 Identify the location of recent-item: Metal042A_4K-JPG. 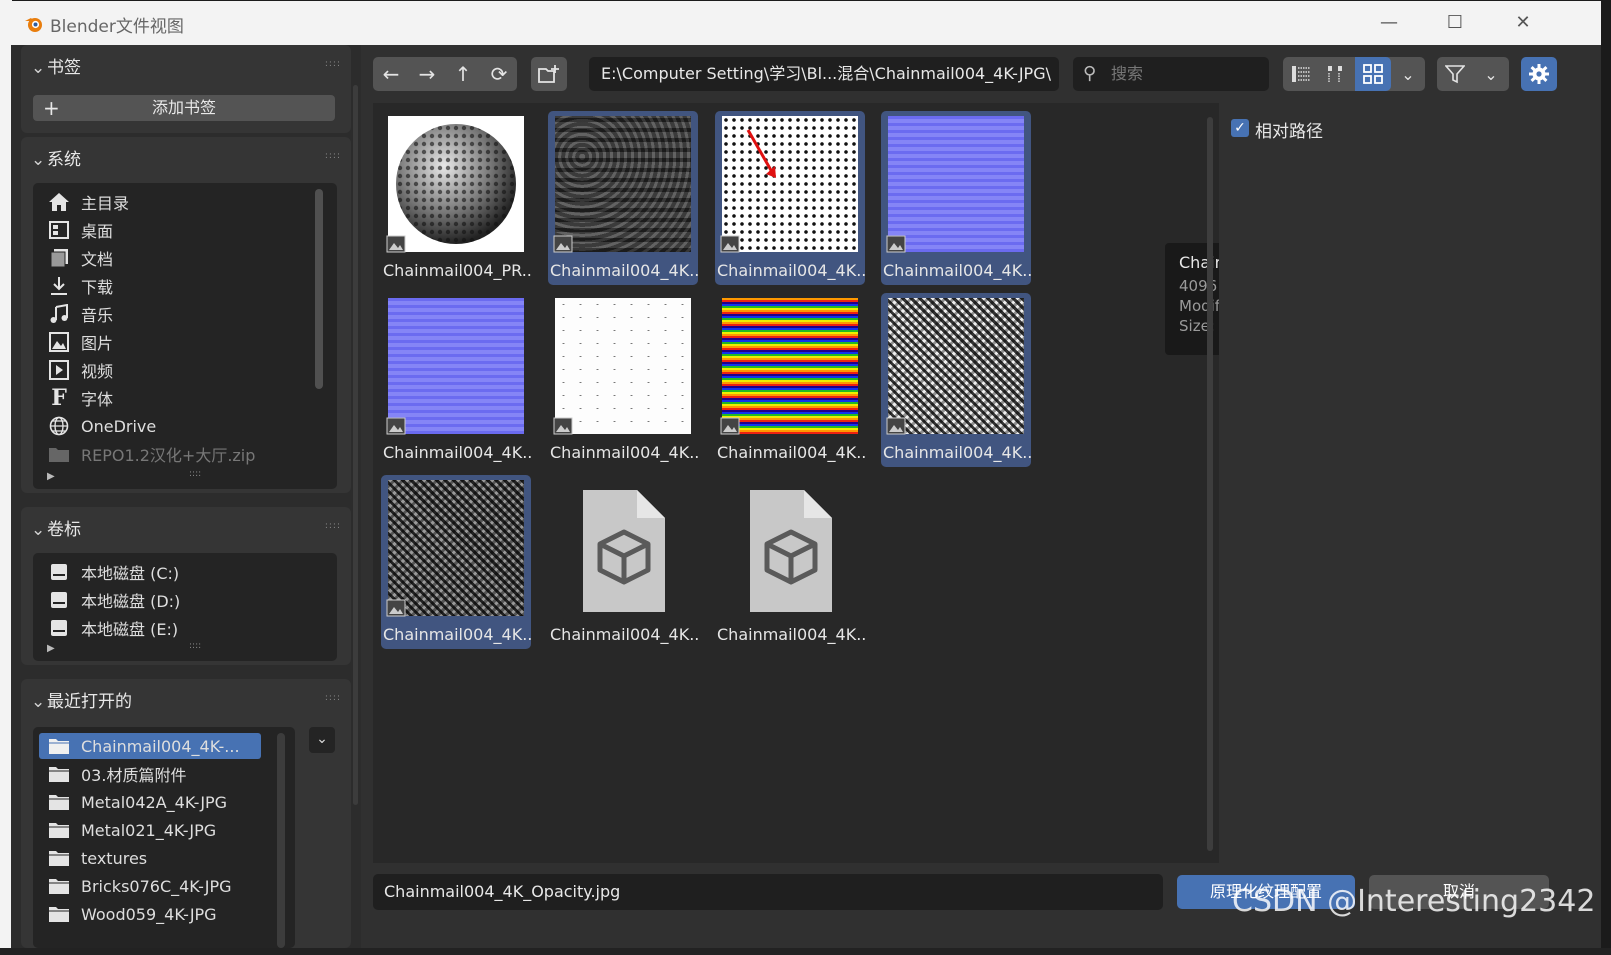
(137, 802).